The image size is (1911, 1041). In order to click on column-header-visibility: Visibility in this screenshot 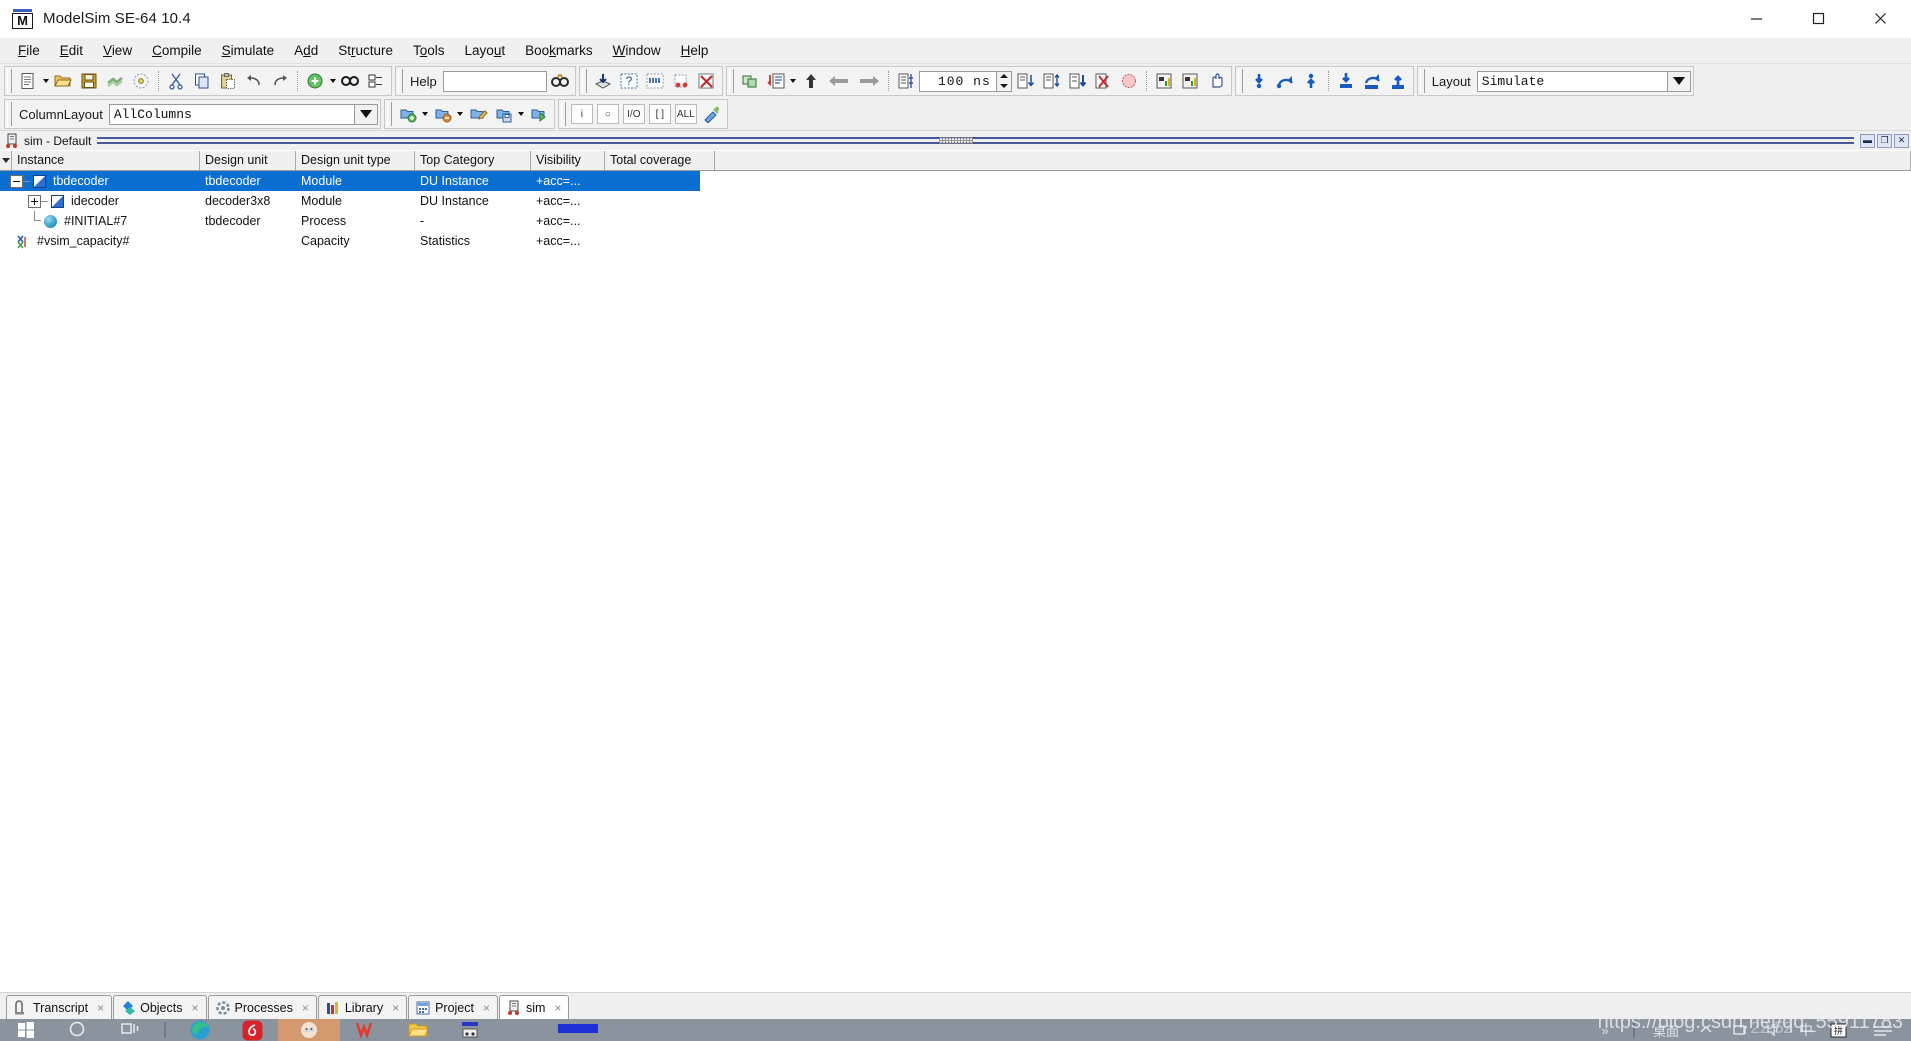, I will do `click(568, 160)`.